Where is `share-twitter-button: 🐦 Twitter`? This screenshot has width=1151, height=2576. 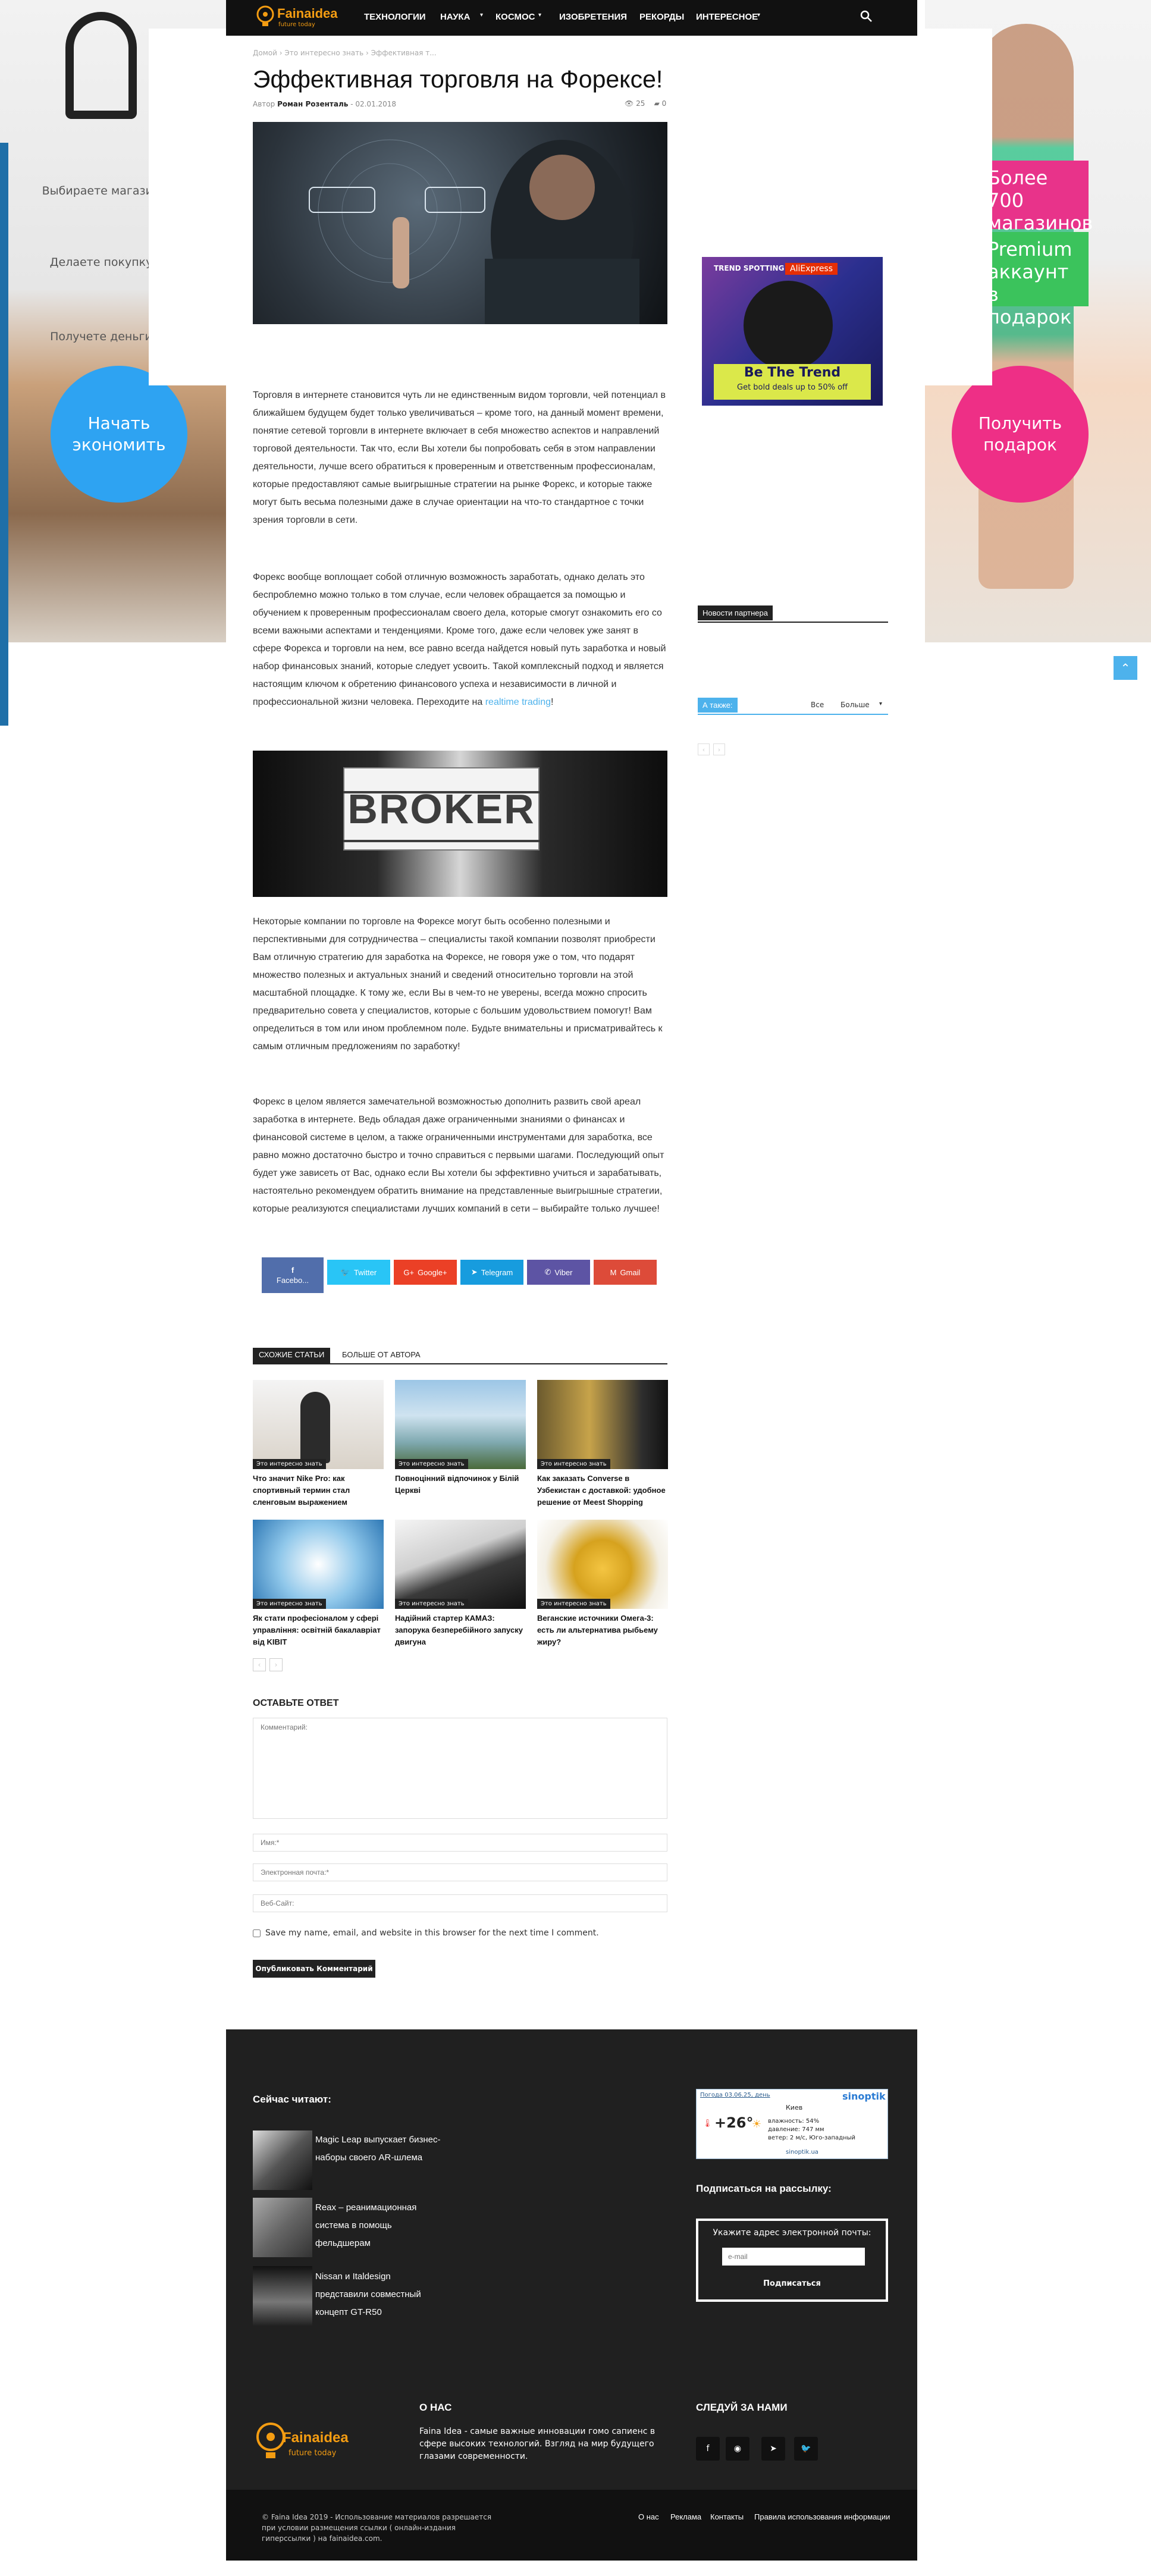 share-twitter-button: 🐦 Twitter is located at coordinates (358, 1272).